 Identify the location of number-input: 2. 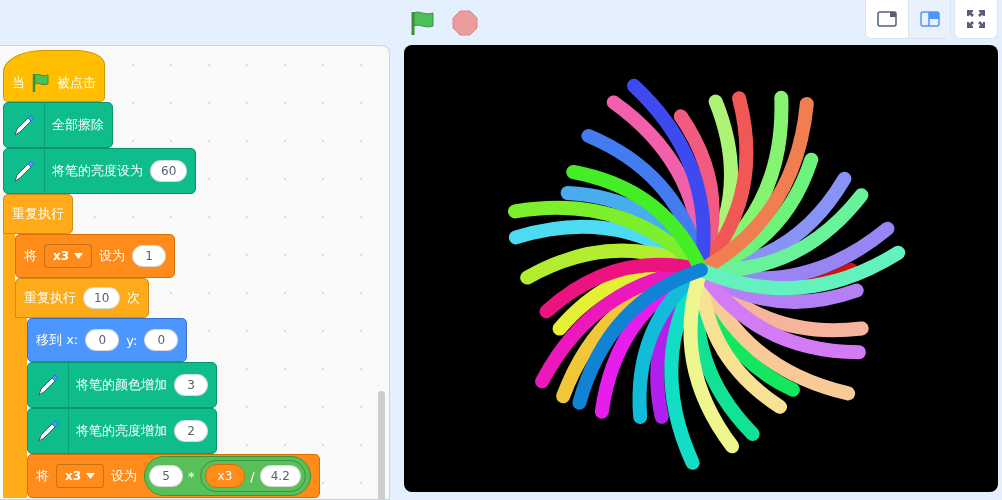
(191, 431).